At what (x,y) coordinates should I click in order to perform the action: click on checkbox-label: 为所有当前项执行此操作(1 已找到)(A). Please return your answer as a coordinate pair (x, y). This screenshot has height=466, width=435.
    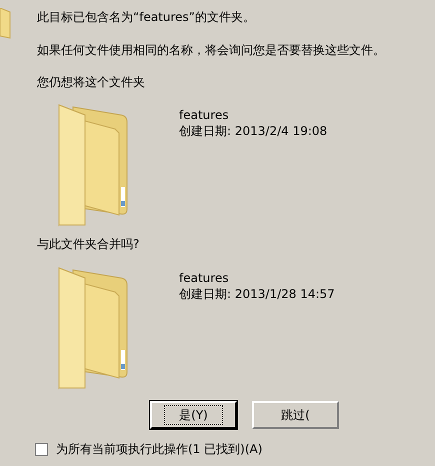
    Looking at the image, I should click on (159, 449).